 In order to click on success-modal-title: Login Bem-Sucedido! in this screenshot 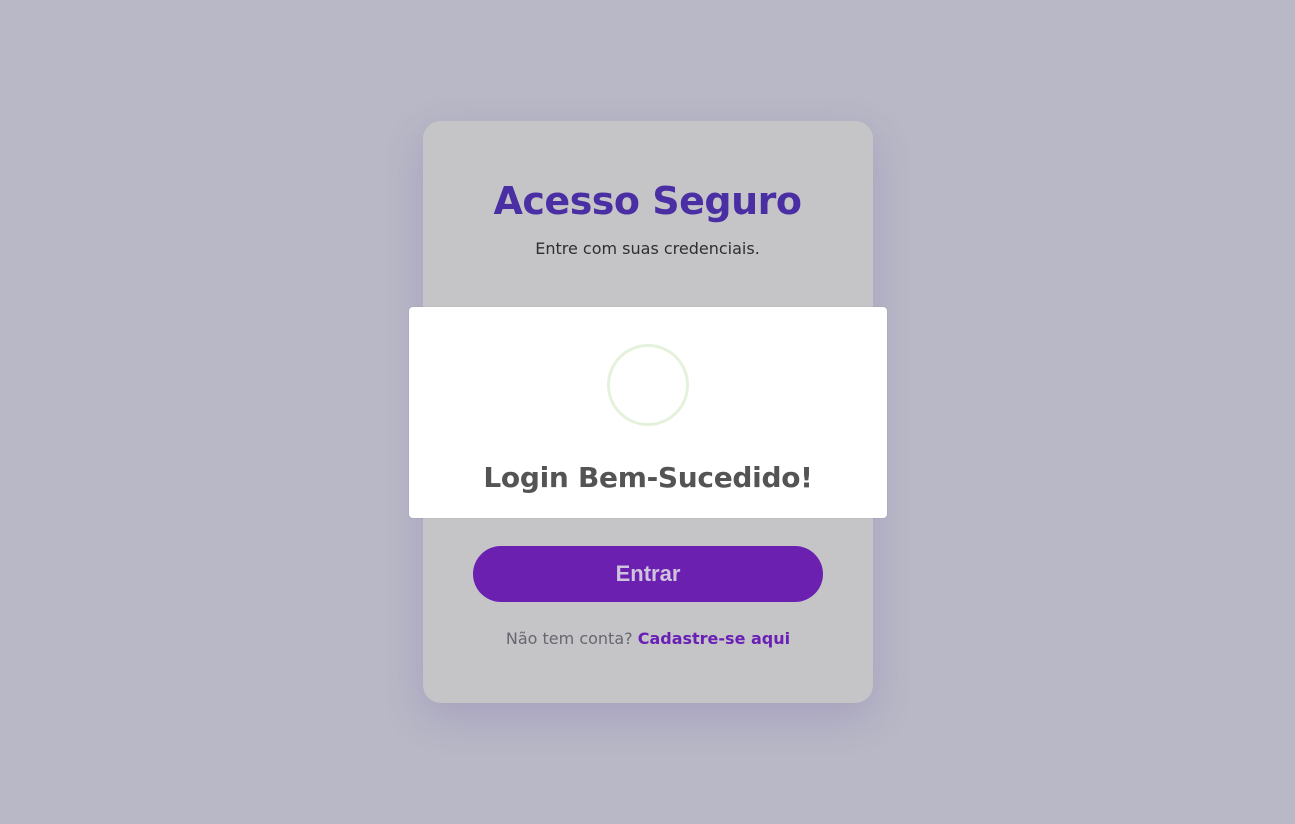, I will do `click(648, 477)`.